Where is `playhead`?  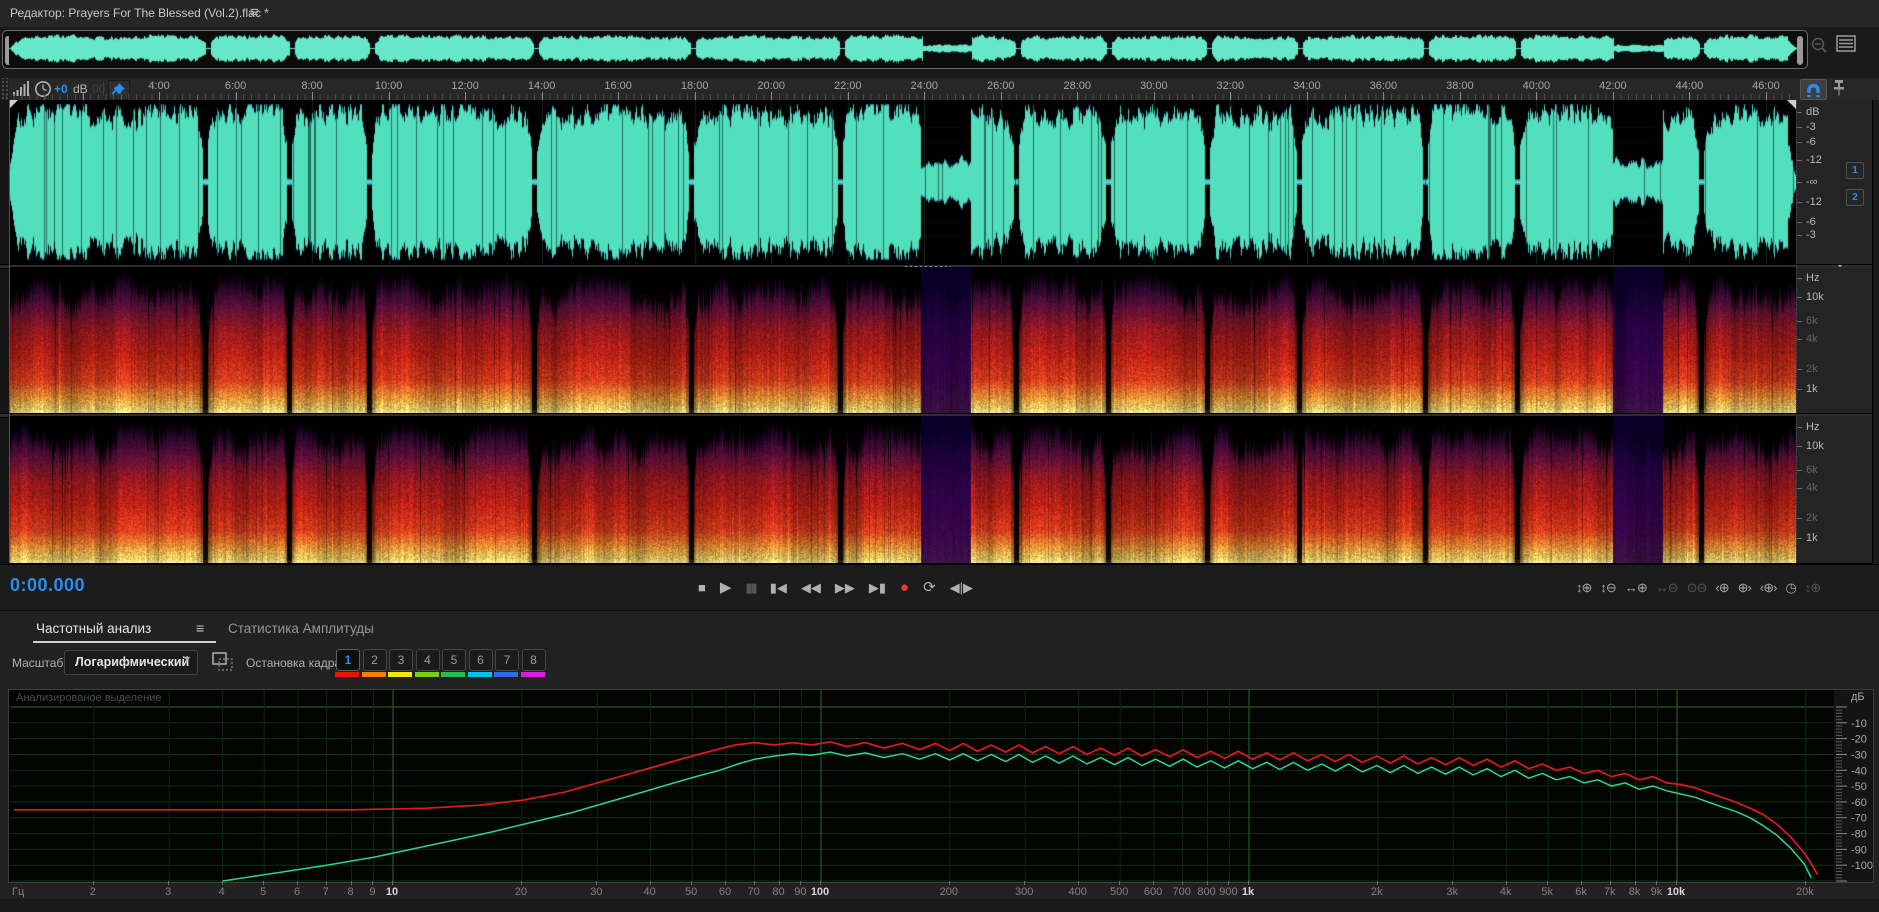
playhead is located at coordinates (9, 331).